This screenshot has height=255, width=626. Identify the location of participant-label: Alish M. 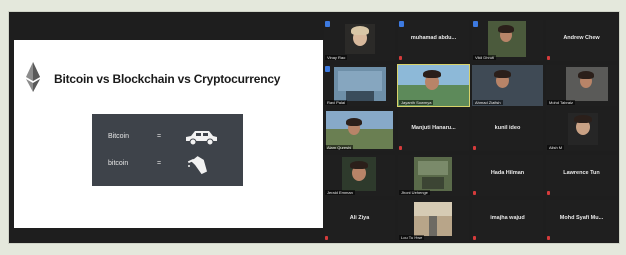
(556, 147).